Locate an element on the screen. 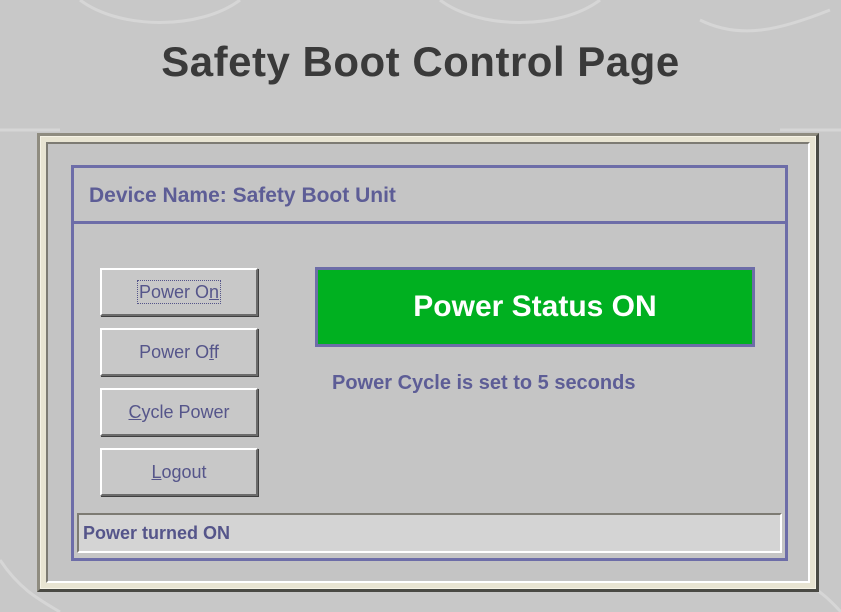 The height and width of the screenshot is (612, 841). logout-label: Logout is located at coordinates (179, 472).